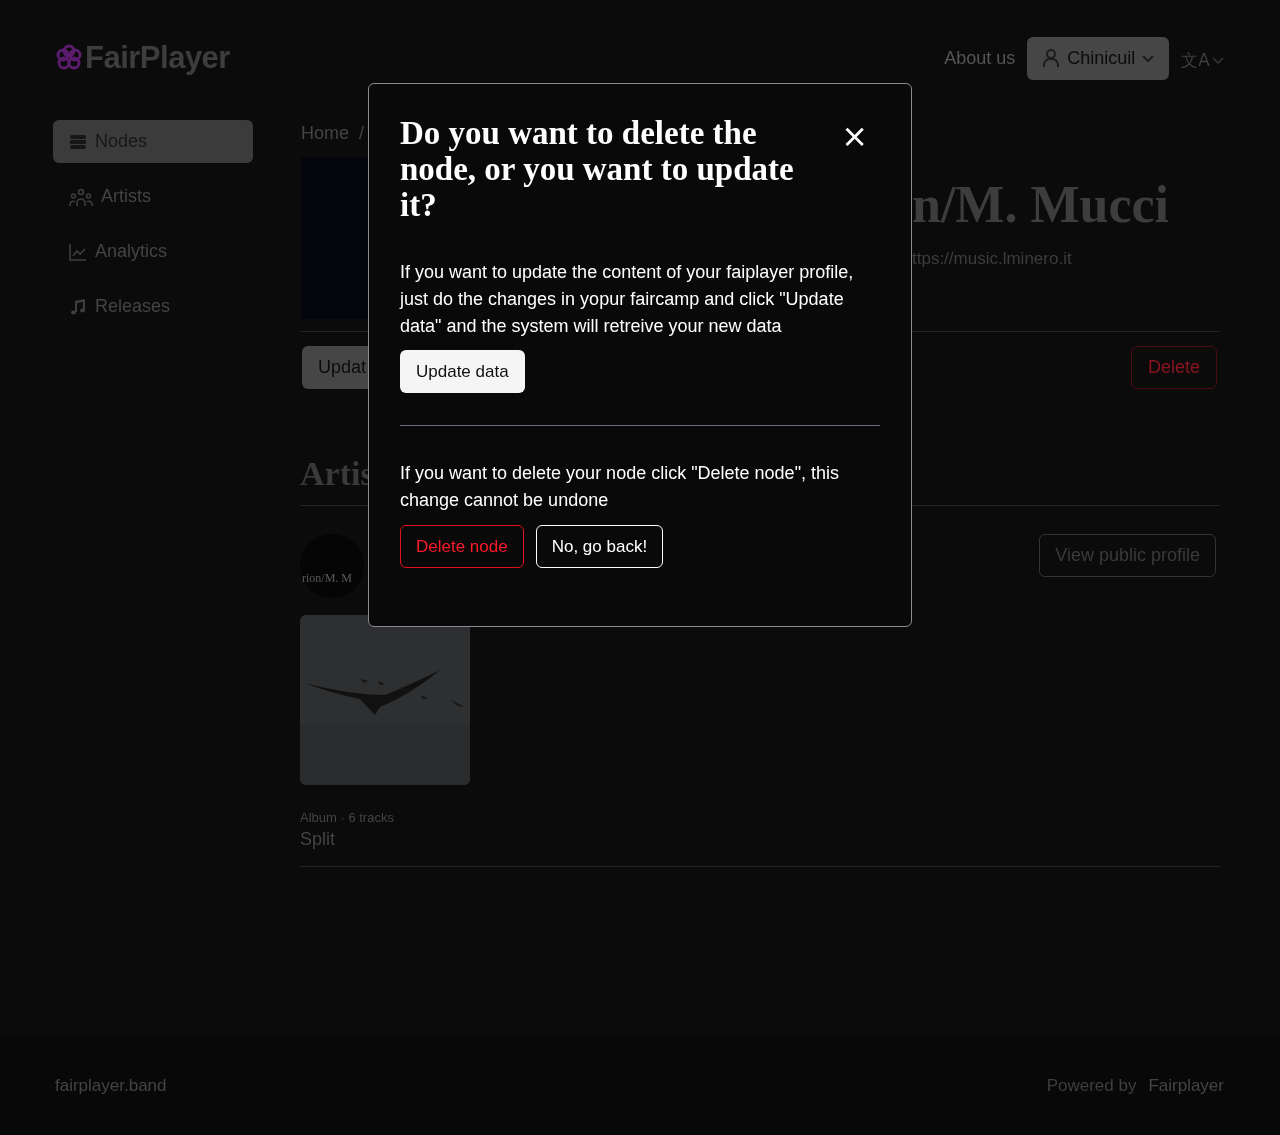 The width and height of the screenshot is (1280, 1135). What do you see at coordinates (153, 251) in the screenshot?
I see `sidebar-item: Analytics` at bounding box center [153, 251].